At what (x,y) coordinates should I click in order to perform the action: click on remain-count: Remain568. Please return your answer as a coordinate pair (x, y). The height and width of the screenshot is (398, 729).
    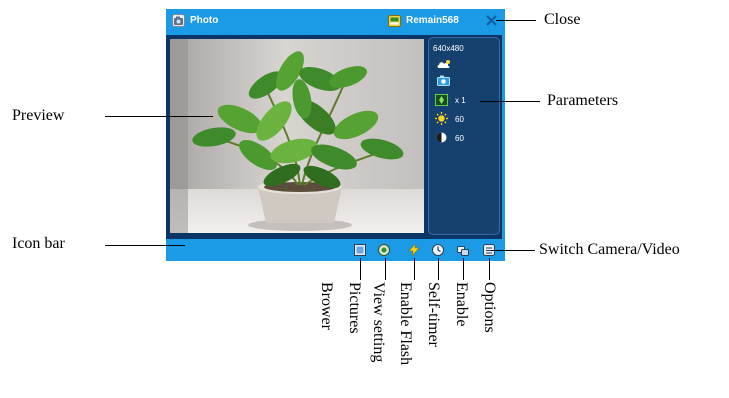
    Looking at the image, I should click on (432, 20).